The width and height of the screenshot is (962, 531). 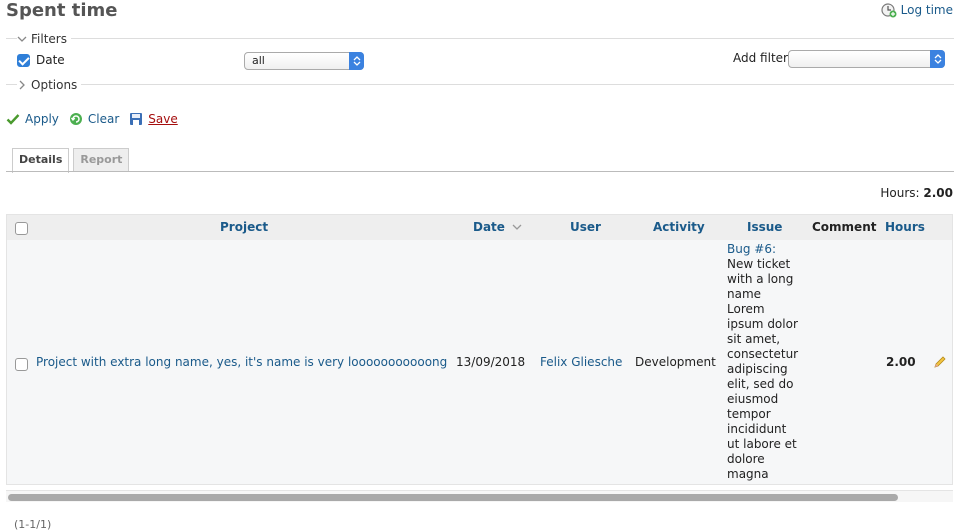 What do you see at coordinates (480, 84) in the screenshot?
I see `options-divider` at bounding box center [480, 84].